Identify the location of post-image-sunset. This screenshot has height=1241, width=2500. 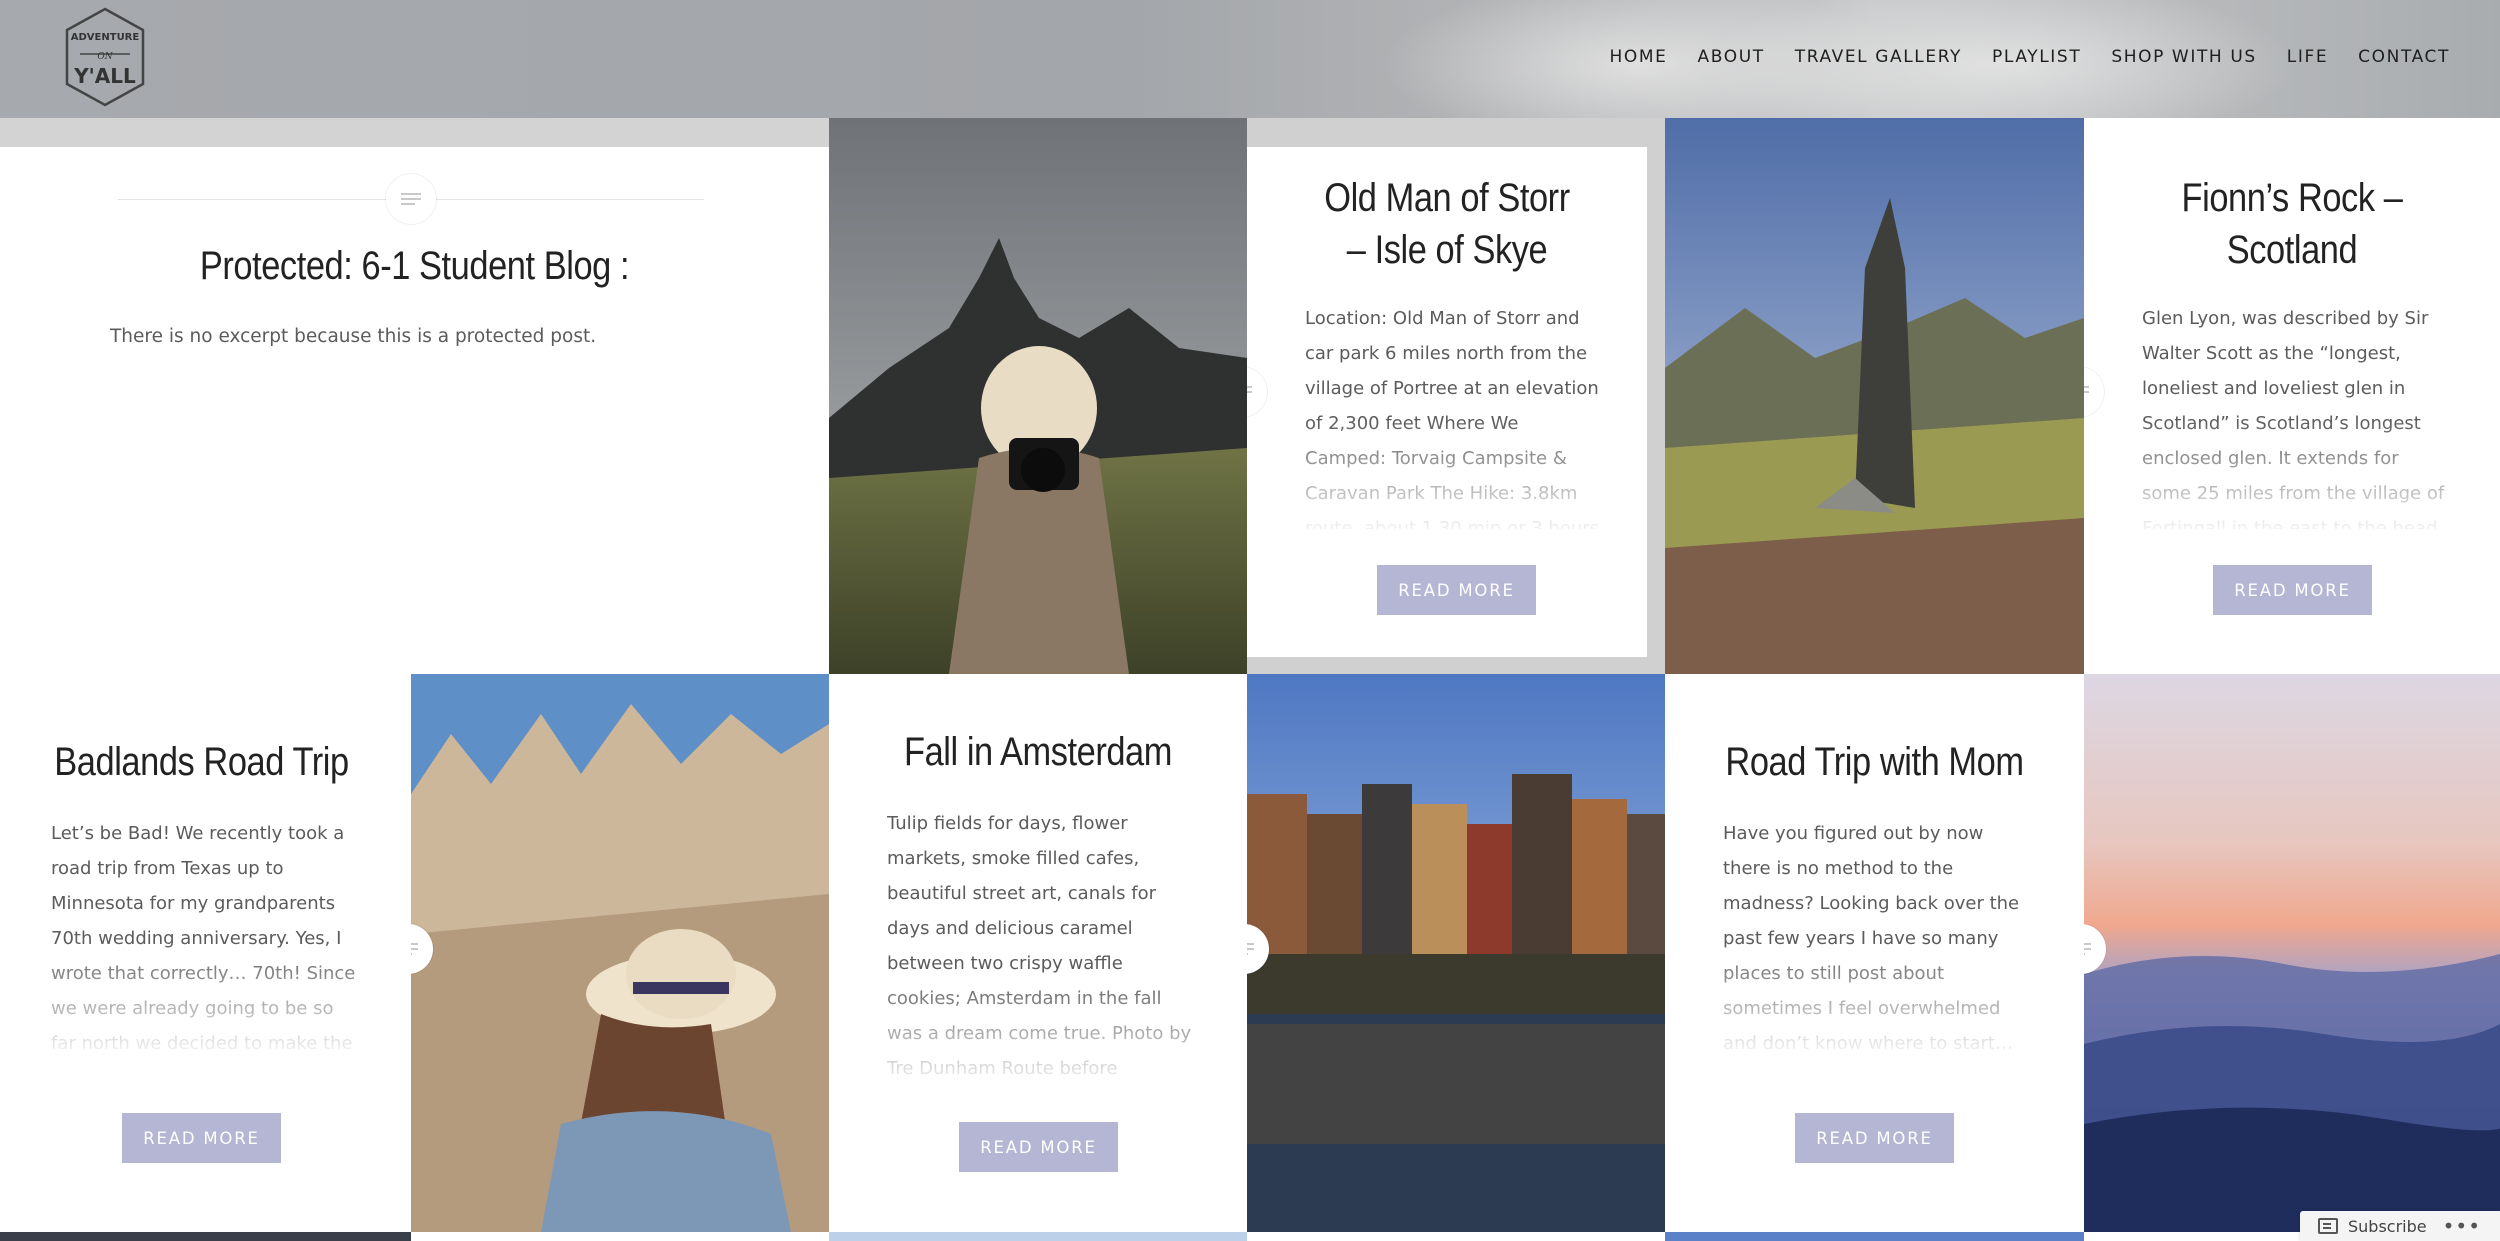
(2292, 953).